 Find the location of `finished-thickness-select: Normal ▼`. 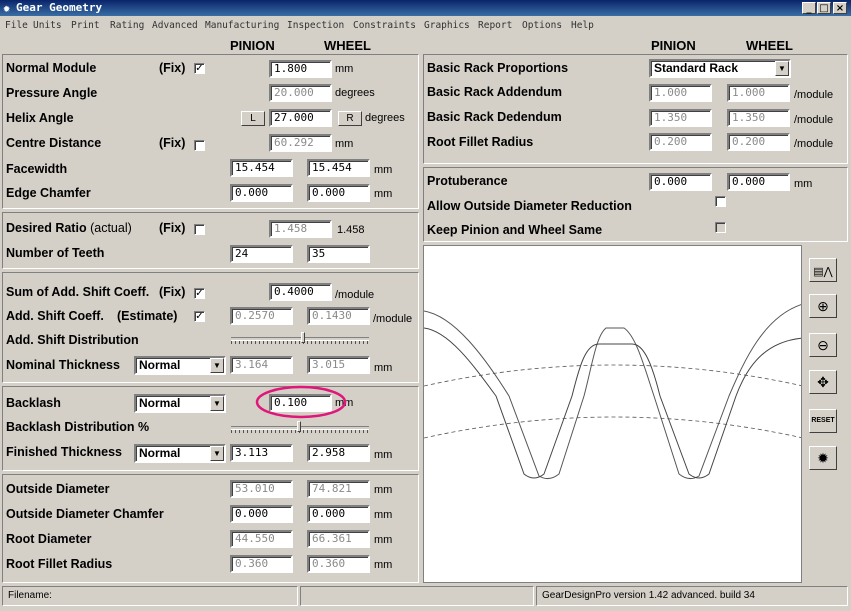

finished-thickness-select: Normal ▼ is located at coordinates (180, 453).